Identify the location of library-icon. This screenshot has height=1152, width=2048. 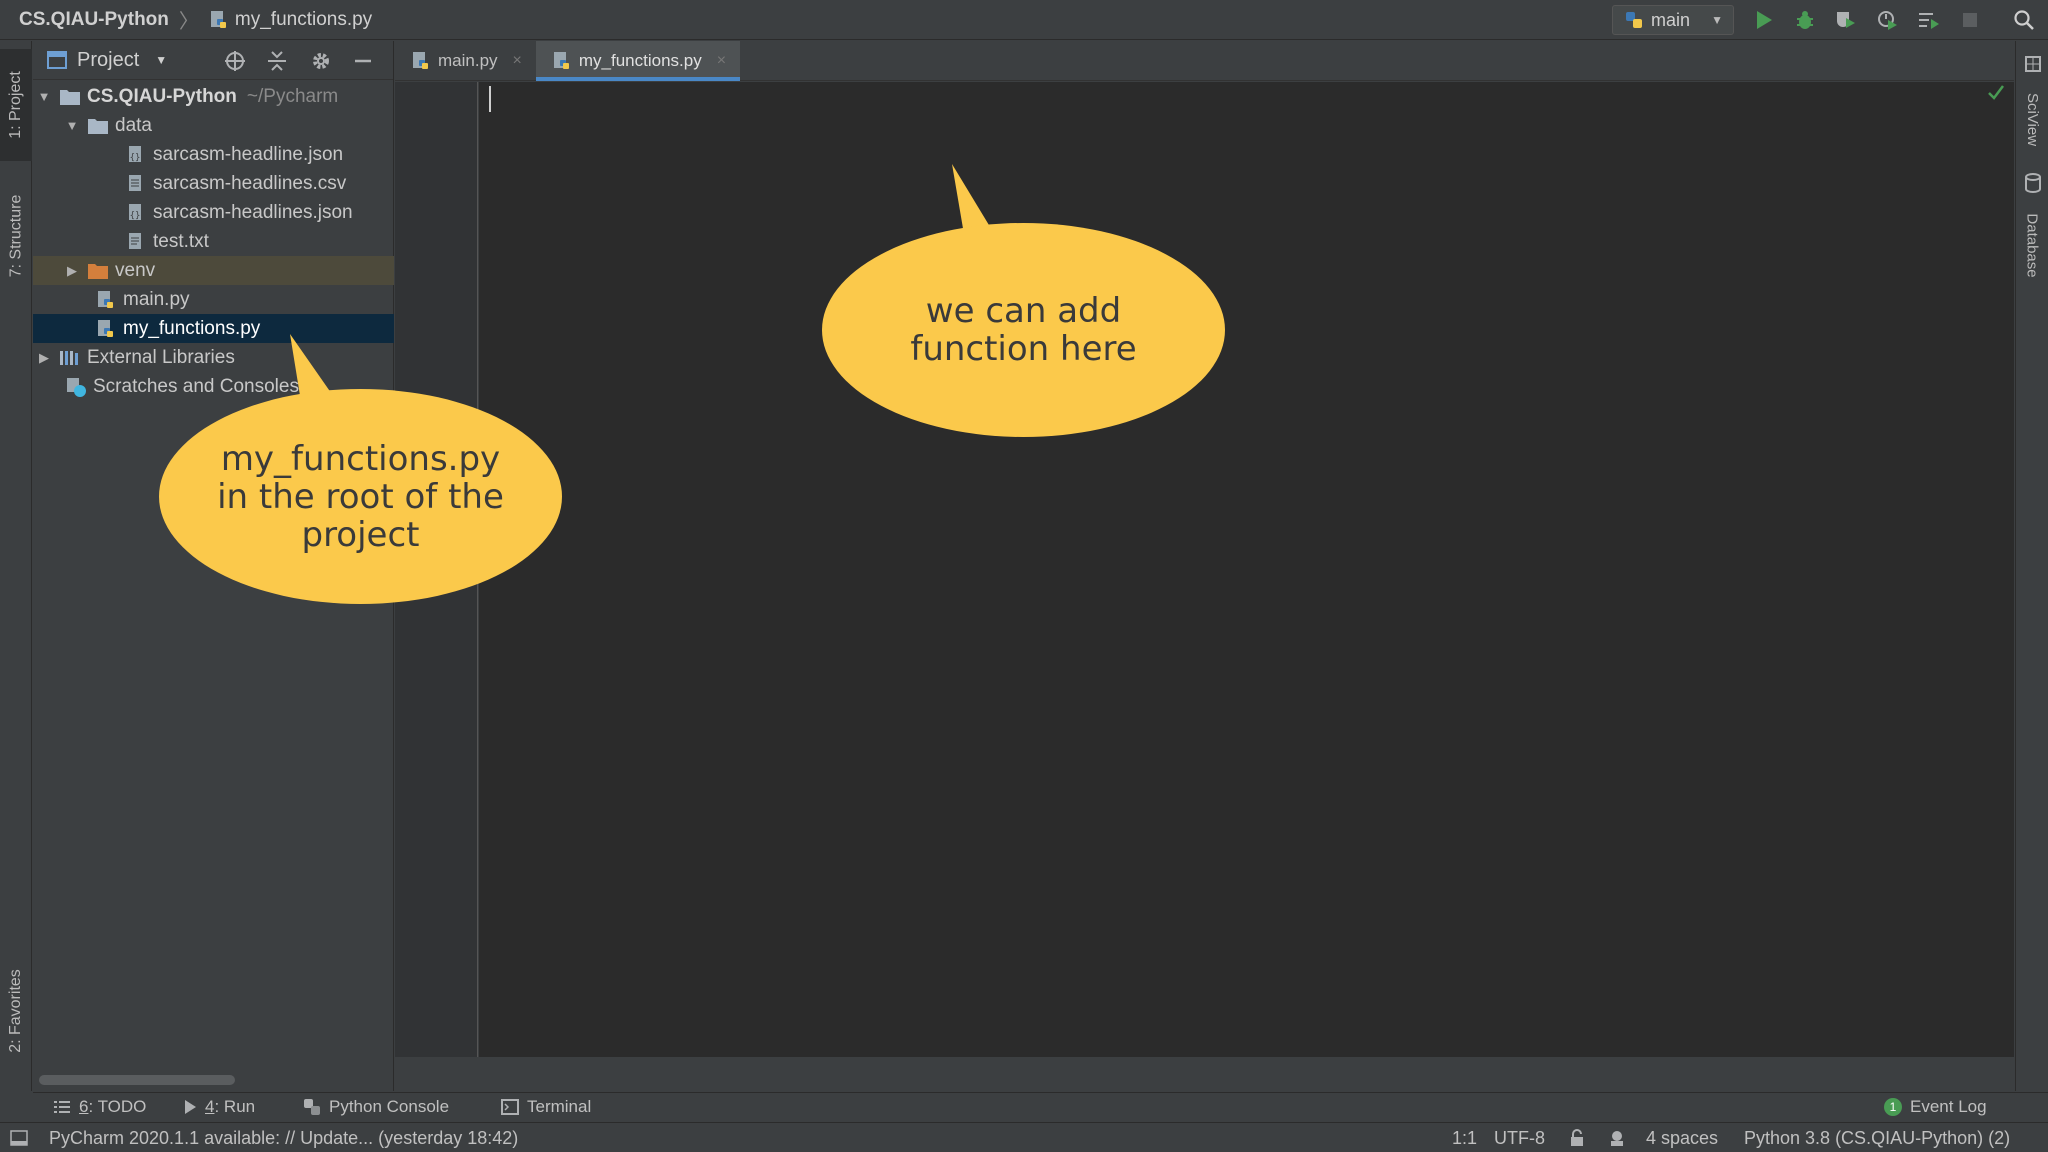
(70, 358).